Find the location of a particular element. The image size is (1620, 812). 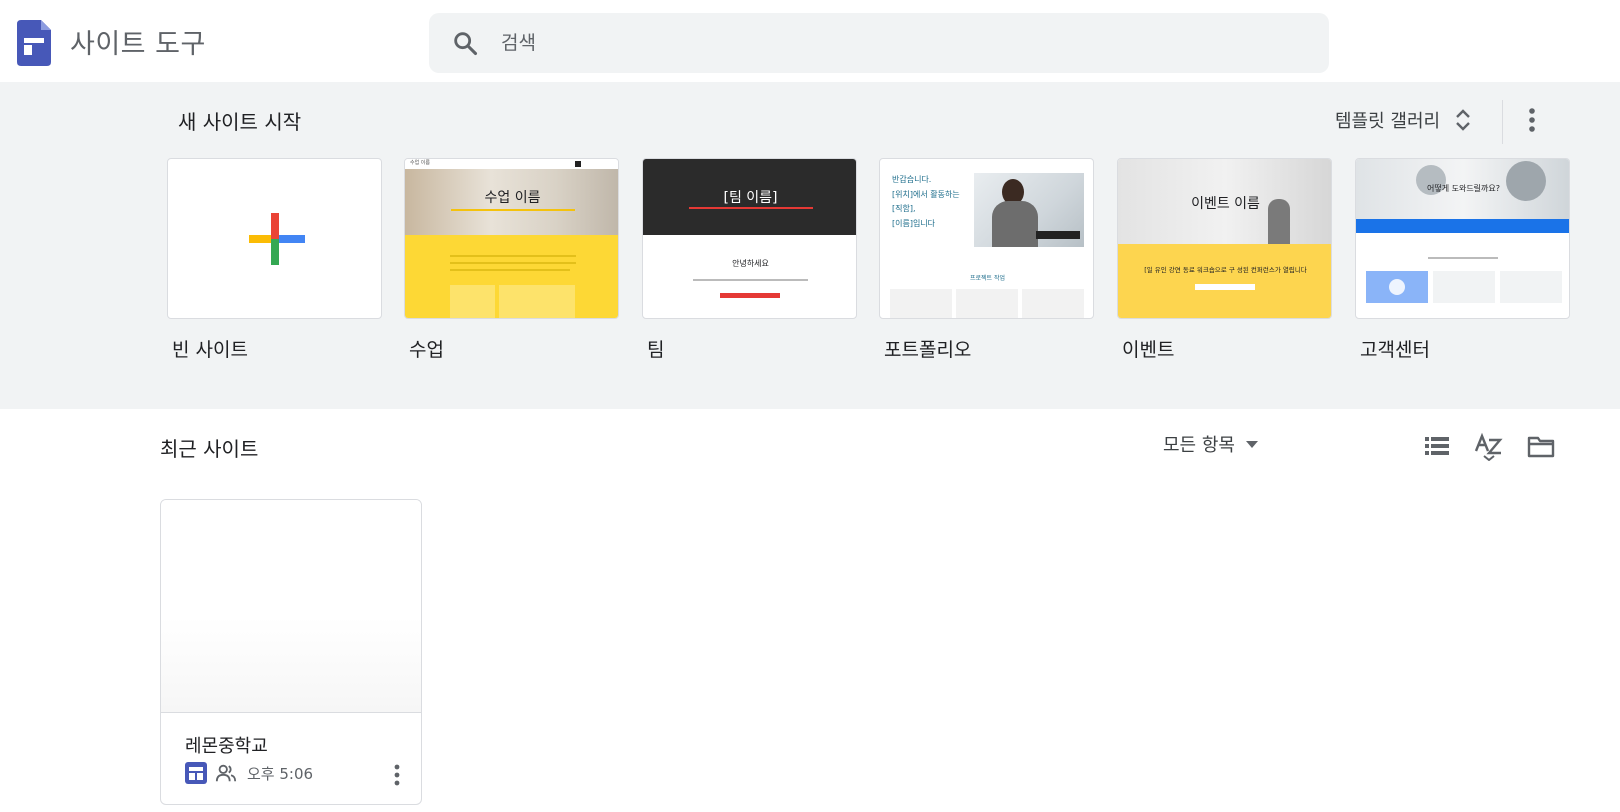

thumb-button is located at coordinates (750, 295).